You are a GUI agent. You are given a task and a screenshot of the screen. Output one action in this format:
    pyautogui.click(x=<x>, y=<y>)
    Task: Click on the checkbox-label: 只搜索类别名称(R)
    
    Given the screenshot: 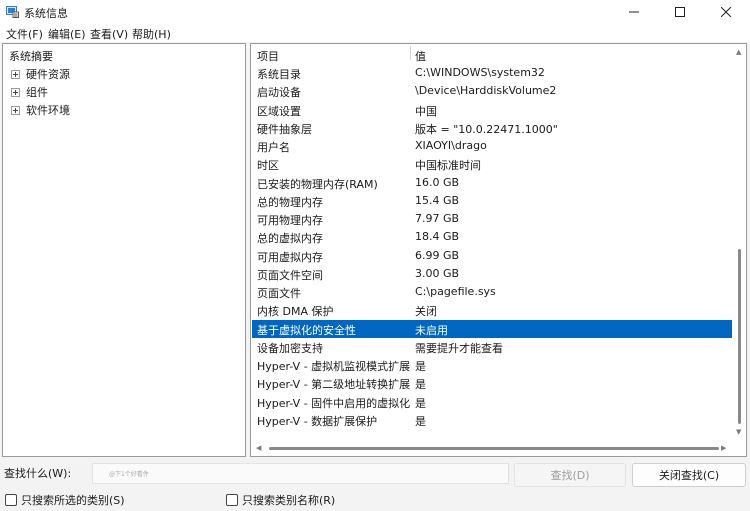 What is the action you would take?
    pyautogui.click(x=288, y=500)
    